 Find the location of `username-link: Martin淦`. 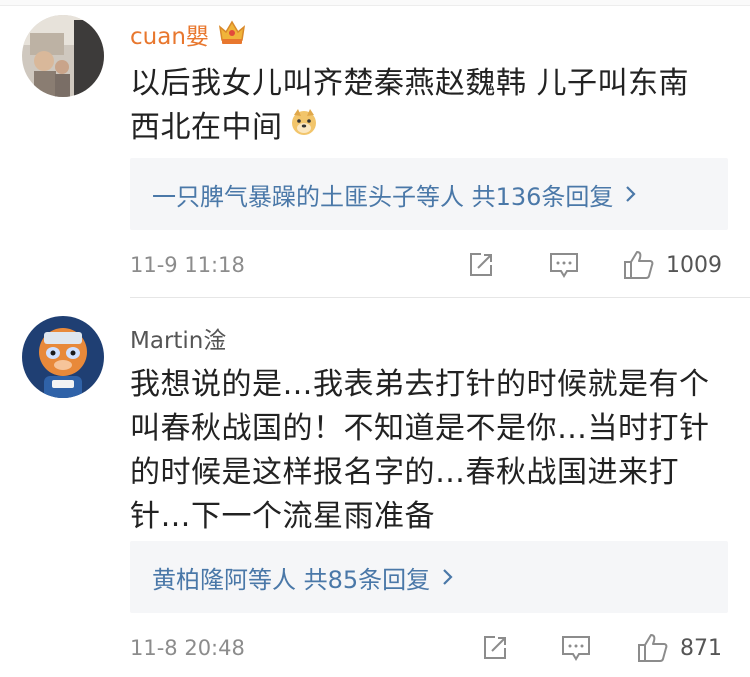

username-link: Martin淦 is located at coordinates (178, 338).